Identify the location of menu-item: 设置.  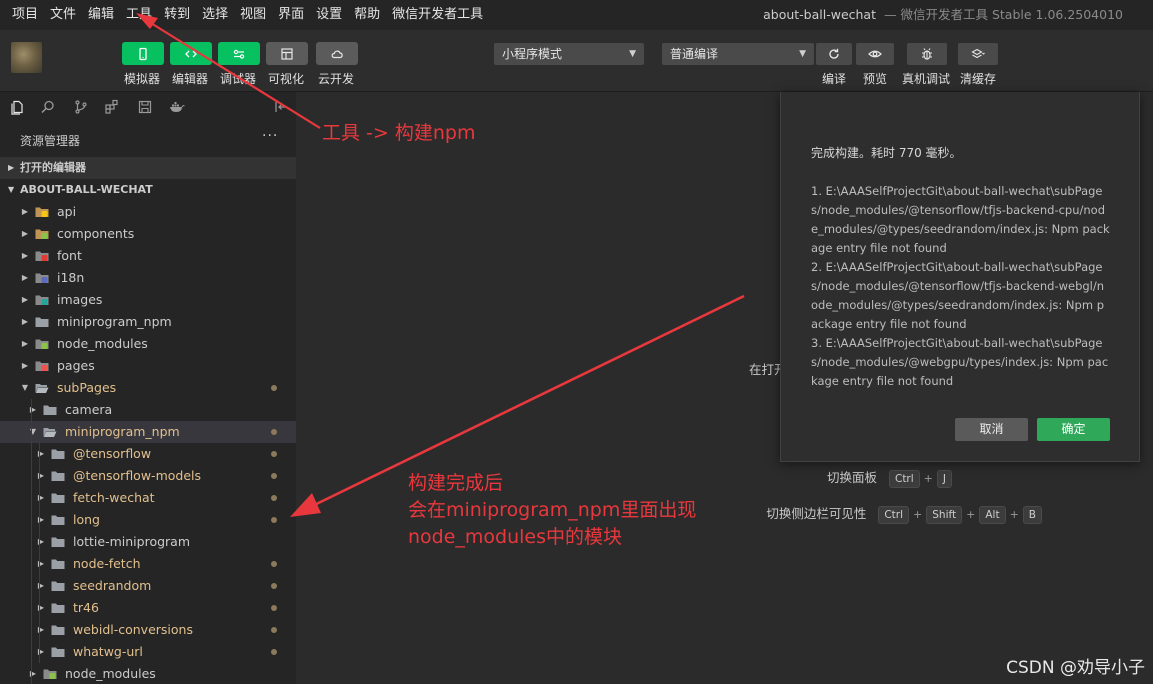
(329, 15).